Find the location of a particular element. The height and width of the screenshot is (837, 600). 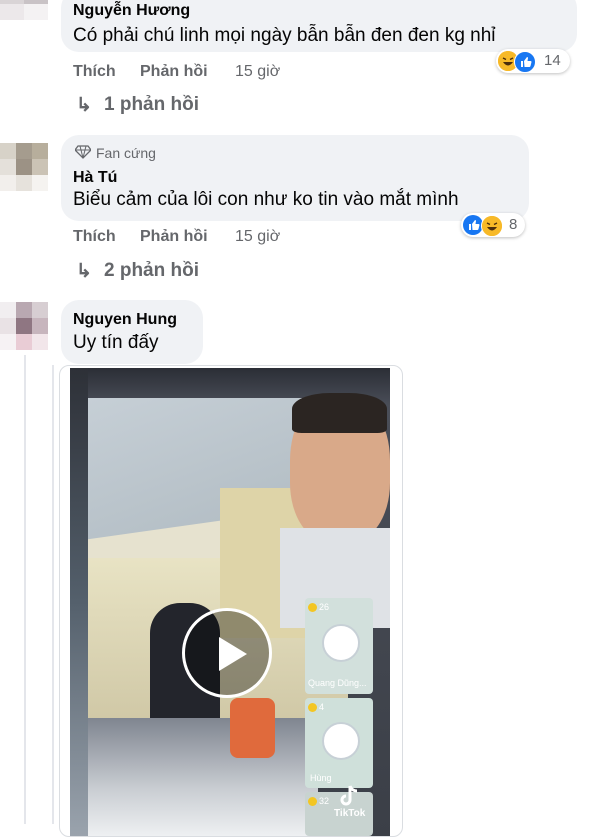

haha-reaction-icon is located at coordinates (492, 226).